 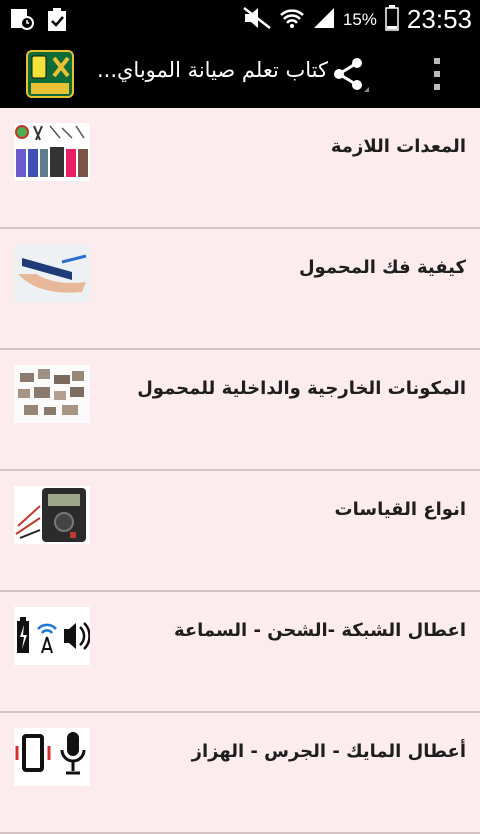 I want to click on mute-icon, so click(x=257, y=19).